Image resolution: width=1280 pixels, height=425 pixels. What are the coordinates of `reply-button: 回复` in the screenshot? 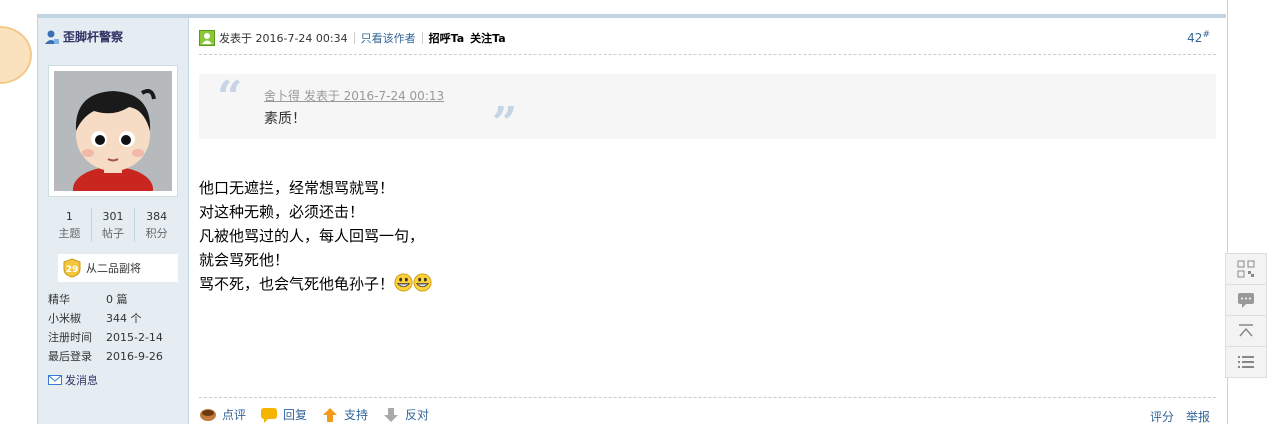 It's located at (283, 414).